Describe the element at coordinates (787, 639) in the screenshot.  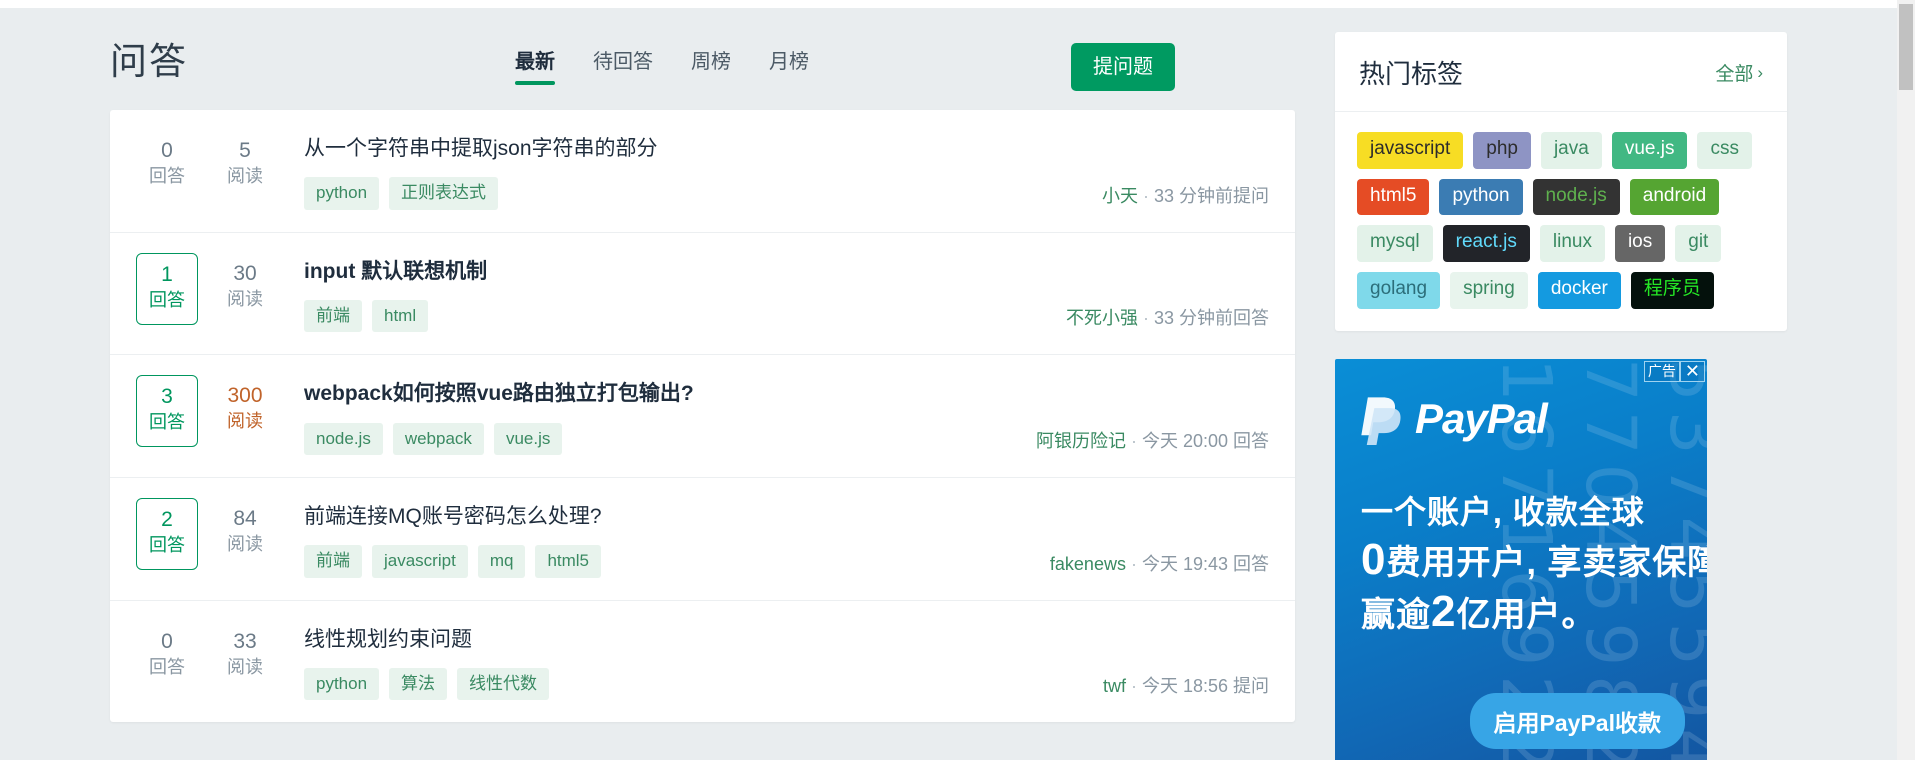
I see `question-title: 线性规划约束问题` at that location.